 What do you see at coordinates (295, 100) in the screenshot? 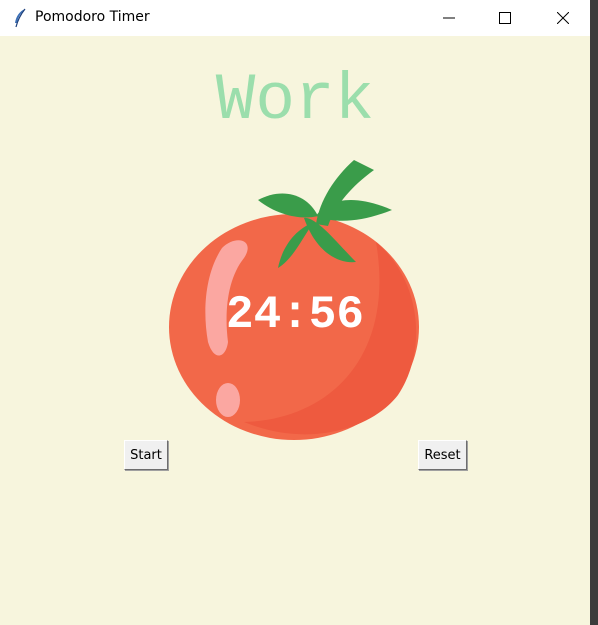
I see `mode-label: Work` at bounding box center [295, 100].